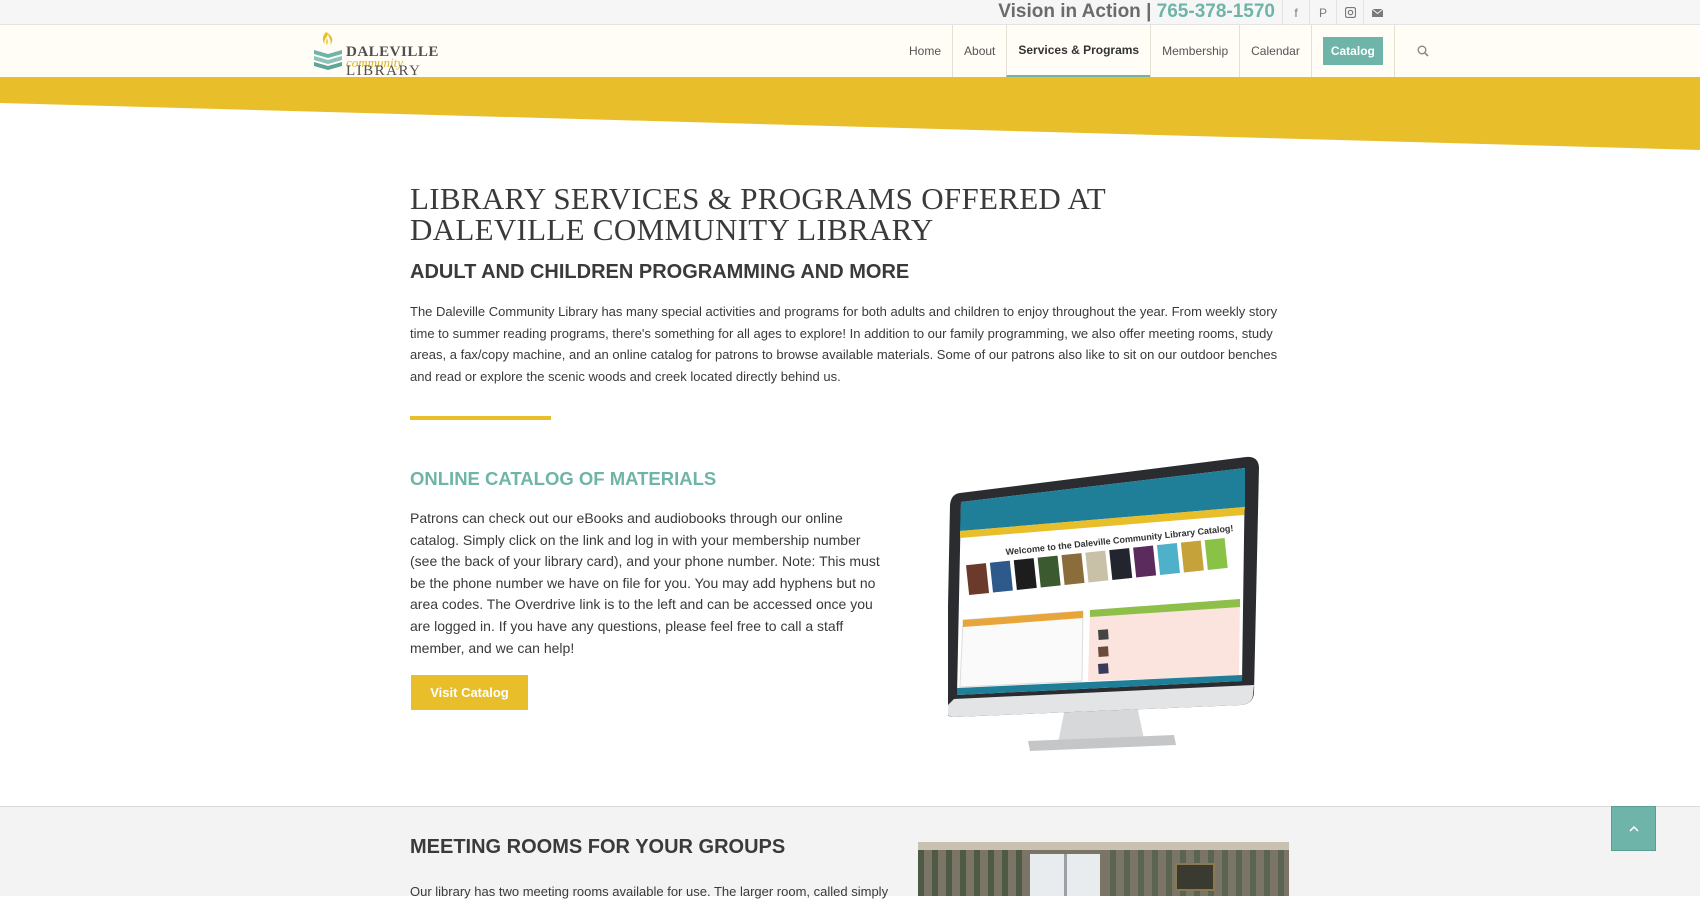 The image size is (1700, 902). Describe the element at coordinates (1275, 51) in the screenshot. I see `nav-calendar: Calendar` at that location.